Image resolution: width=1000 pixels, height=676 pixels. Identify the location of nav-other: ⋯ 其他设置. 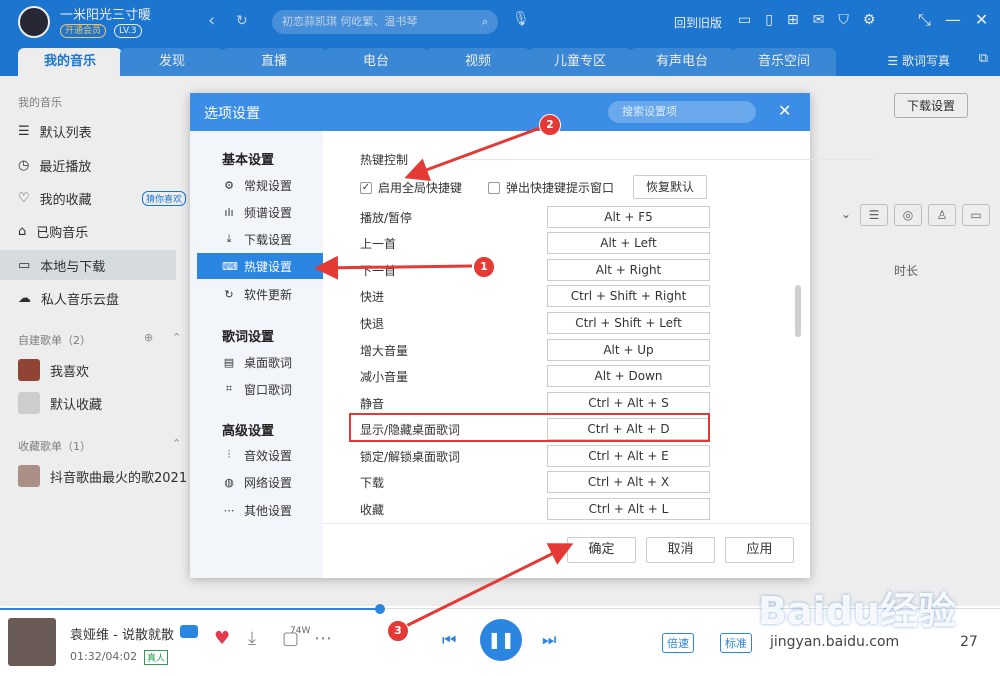
(272, 510).